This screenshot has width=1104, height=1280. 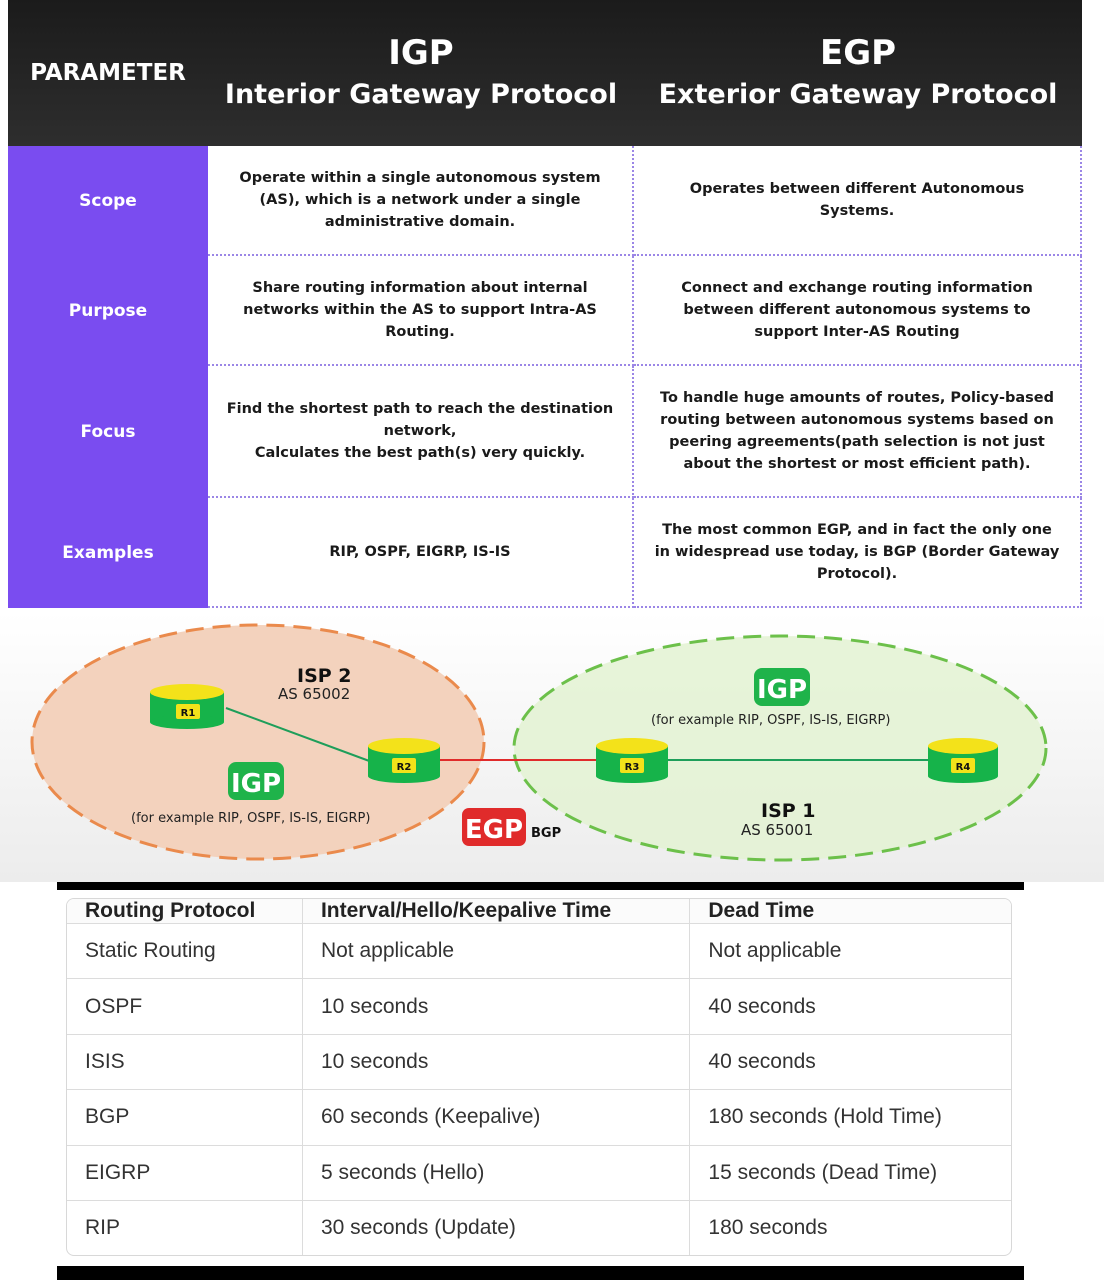 What do you see at coordinates (850, 951) in the screenshot?
I see `dead-time-cell: Not applicable` at bounding box center [850, 951].